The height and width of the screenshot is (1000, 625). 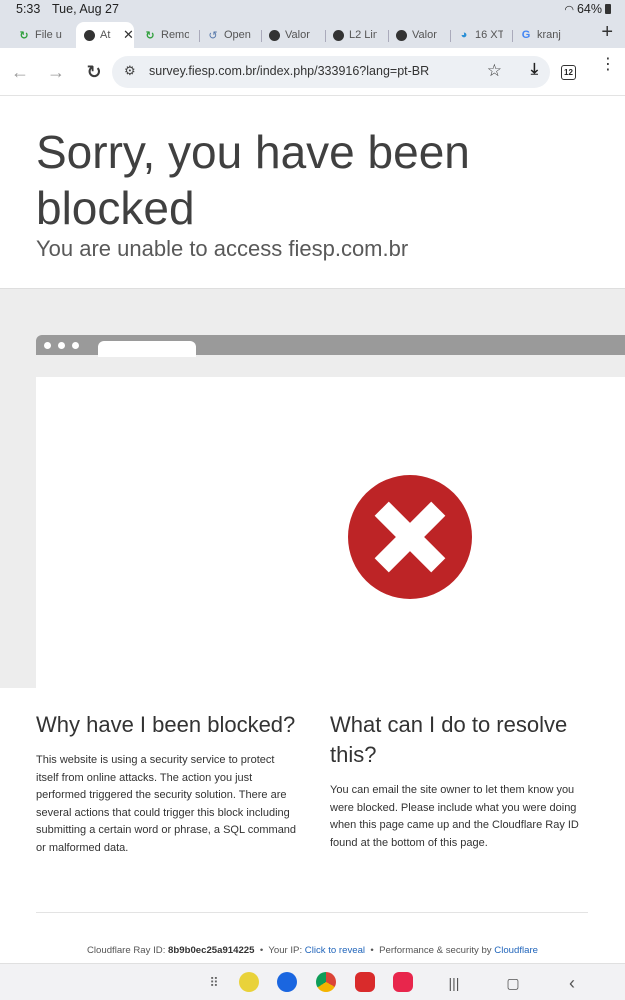 I want to click on tab-label: File u, so click(x=48, y=35).